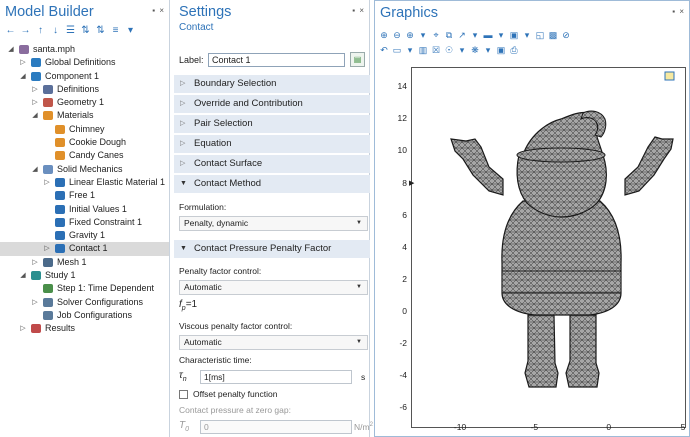 This screenshot has width=690, height=437. I want to click on axis-triad-icon, so click(669, 76).